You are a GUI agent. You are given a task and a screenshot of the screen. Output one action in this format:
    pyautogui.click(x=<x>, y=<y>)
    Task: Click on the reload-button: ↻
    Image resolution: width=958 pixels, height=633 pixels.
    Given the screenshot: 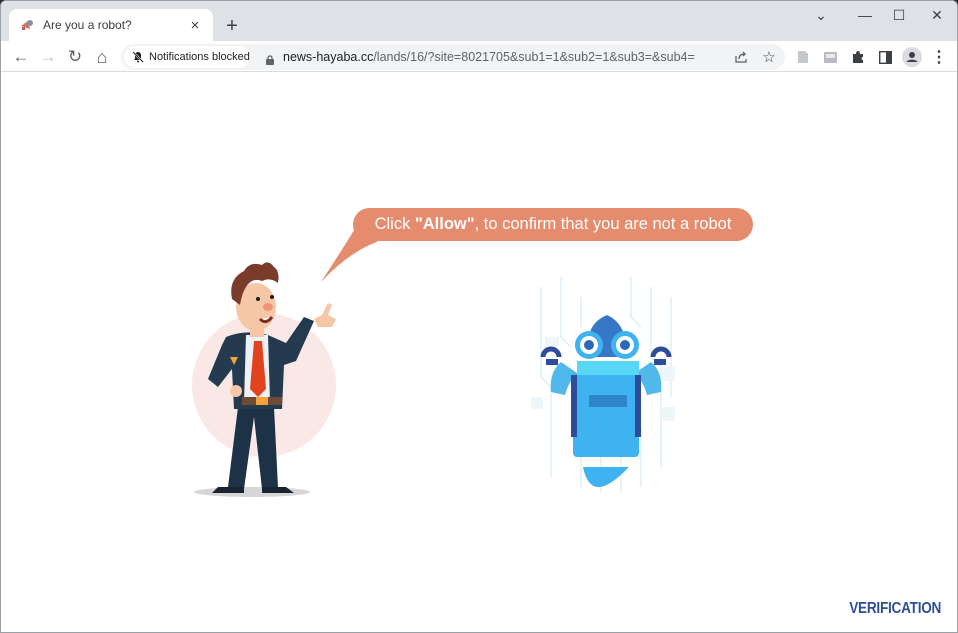 What is the action you would take?
    pyautogui.click(x=75, y=57)
    